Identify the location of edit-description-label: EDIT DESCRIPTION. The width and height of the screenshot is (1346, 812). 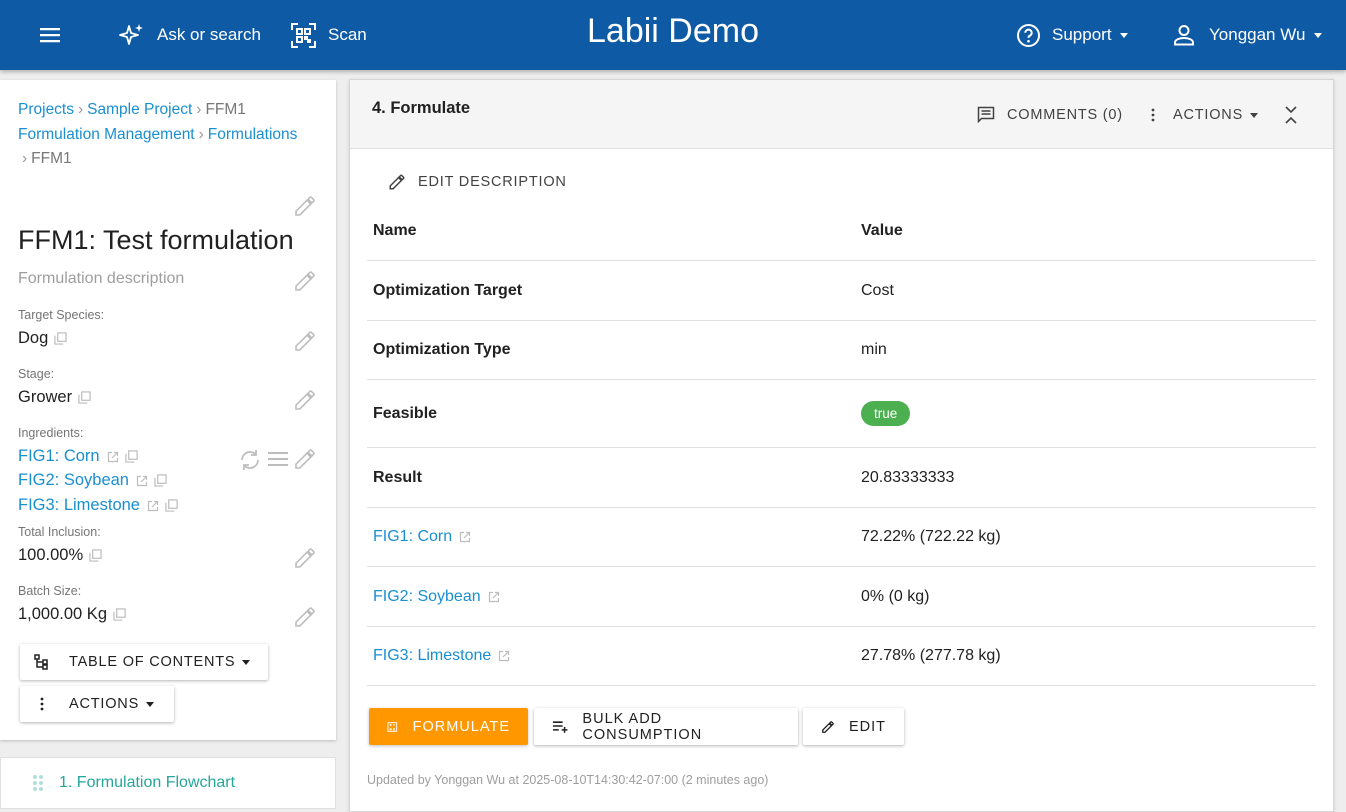
(492, 182).